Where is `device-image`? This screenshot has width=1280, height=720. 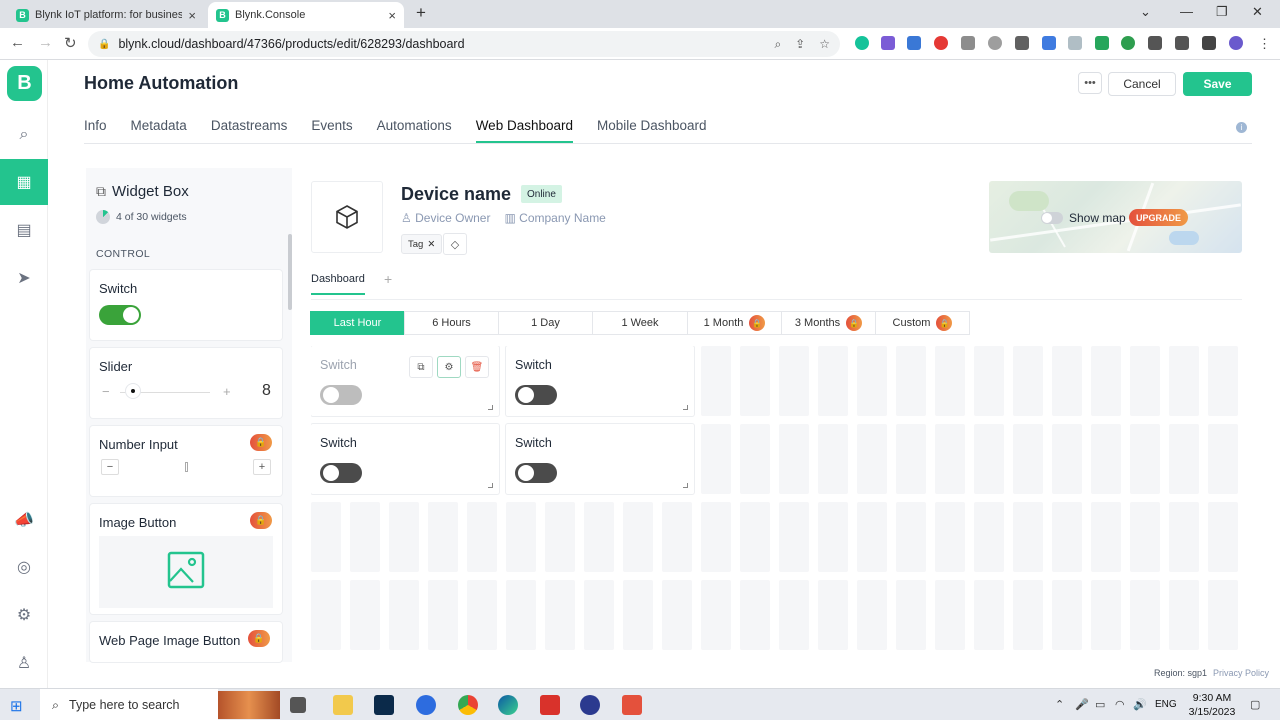
device-image is located at coordinates (347, 217).